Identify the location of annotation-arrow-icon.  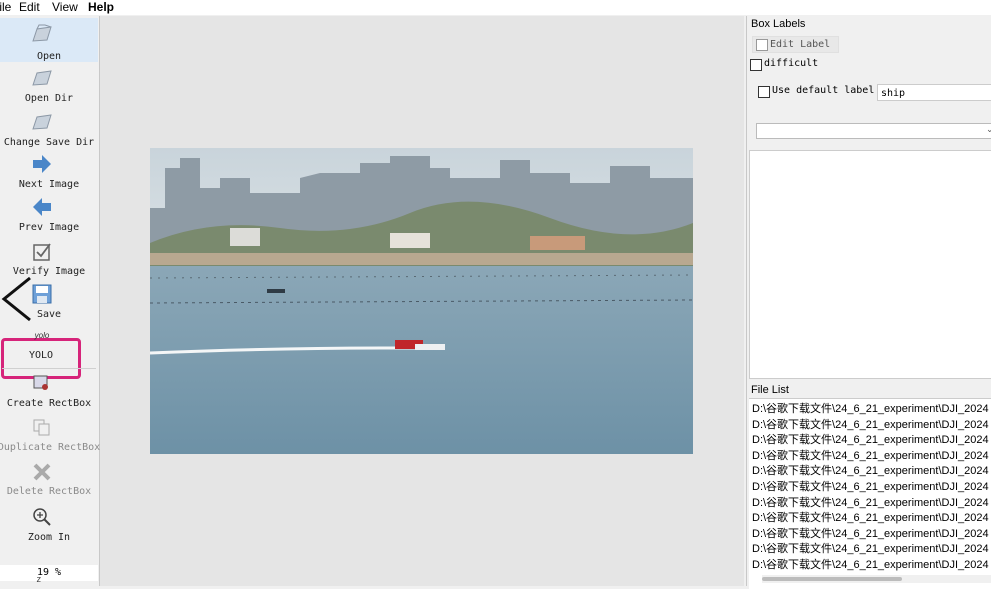
(16, 299).